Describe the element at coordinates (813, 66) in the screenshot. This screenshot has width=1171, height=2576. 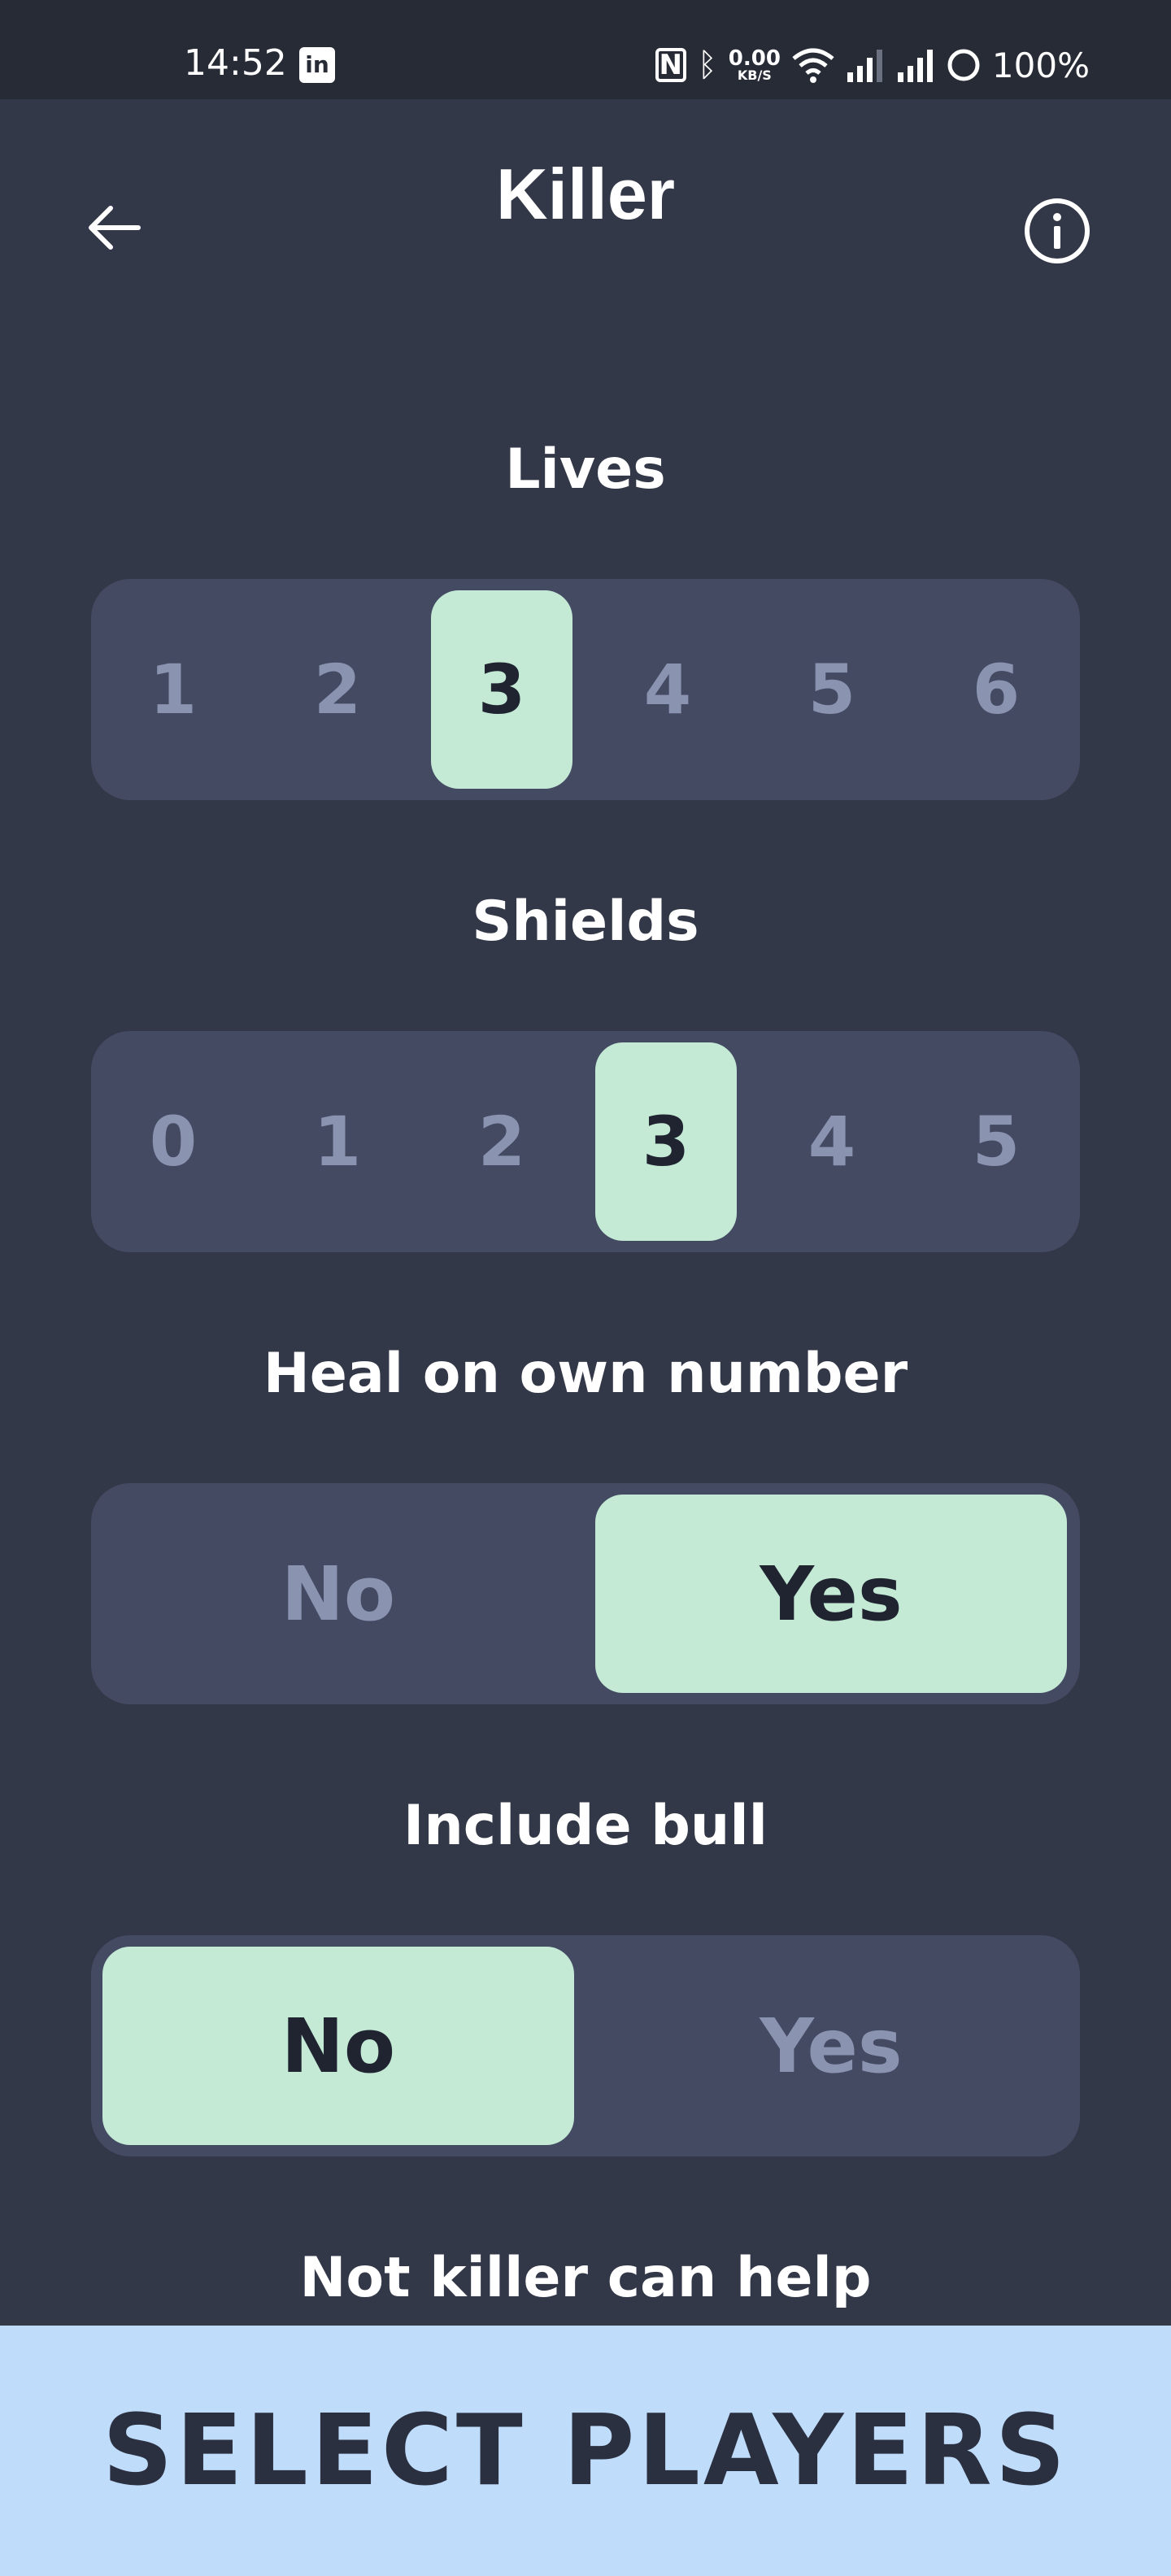
I see `wifi-icon` at that location.